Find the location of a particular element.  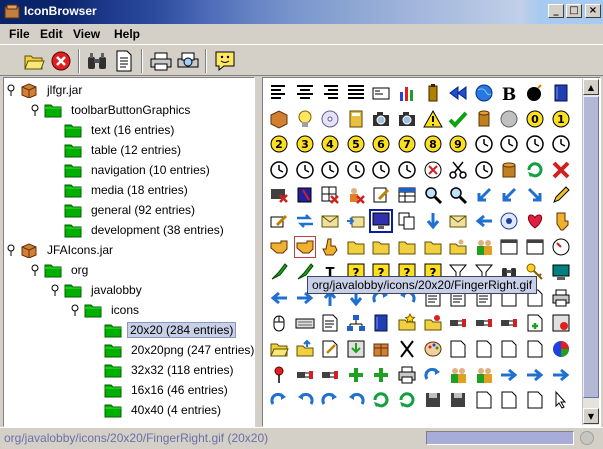

tree-node: text (16 entries) is located at coordinates (114, 130).